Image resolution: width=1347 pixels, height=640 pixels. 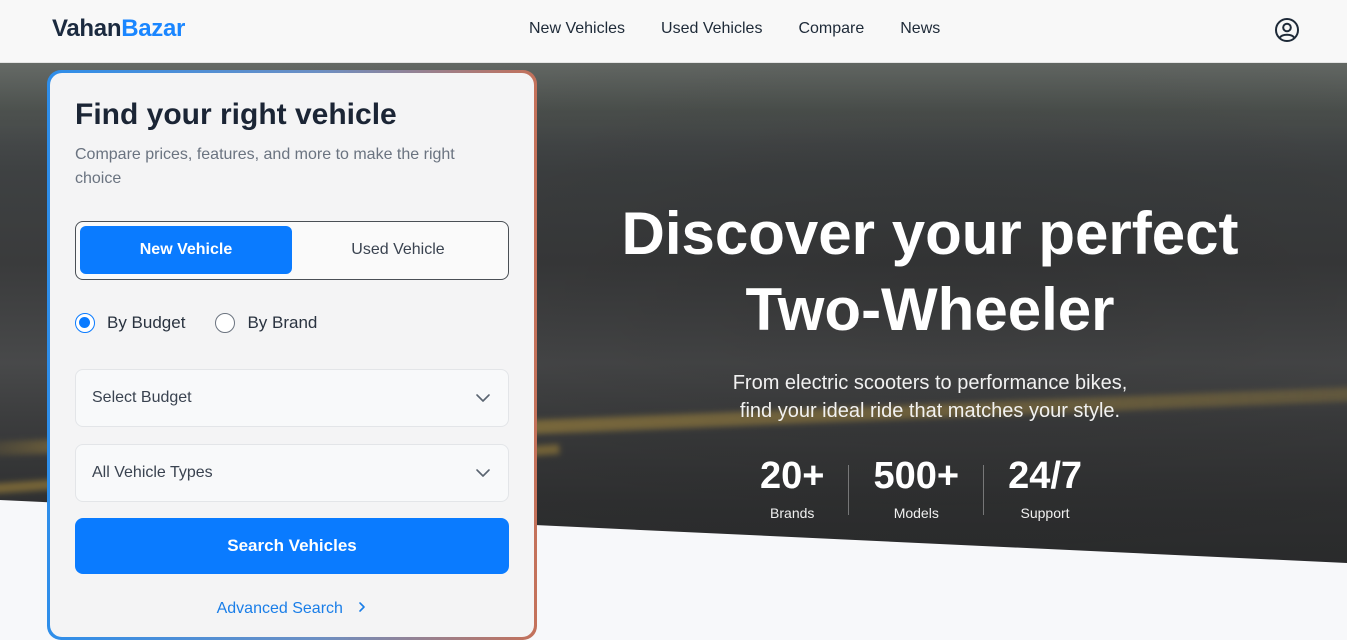 What do you see at coordinates (292, 546) in the screenshot?
I see `search-vehicles-button: Search Vehicles` at bounding box center [292, 546].